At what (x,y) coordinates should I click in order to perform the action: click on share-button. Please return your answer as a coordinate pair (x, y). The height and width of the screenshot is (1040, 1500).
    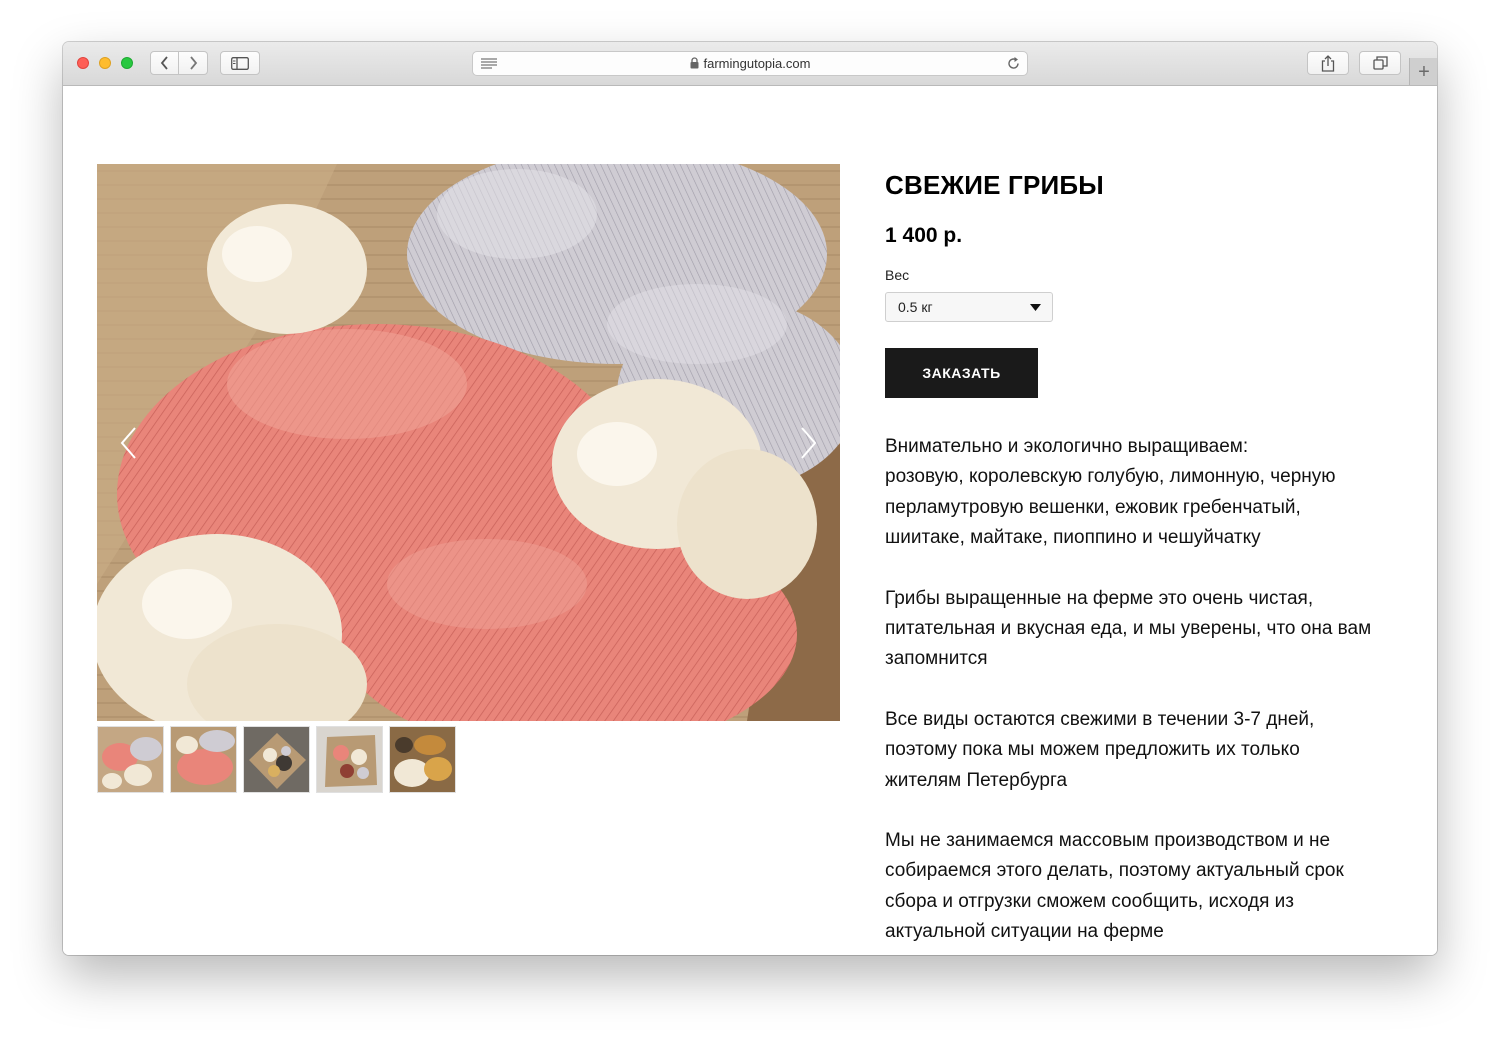
    Looking at the image, I should click on (1328, 63).